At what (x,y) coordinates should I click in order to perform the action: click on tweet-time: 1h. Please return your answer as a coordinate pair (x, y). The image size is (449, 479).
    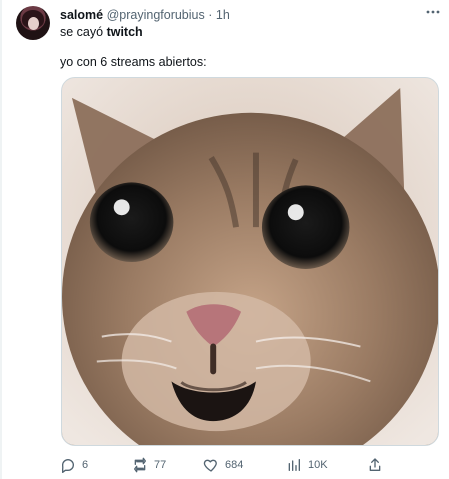
    Looking at the image, I should click on (223, 15).